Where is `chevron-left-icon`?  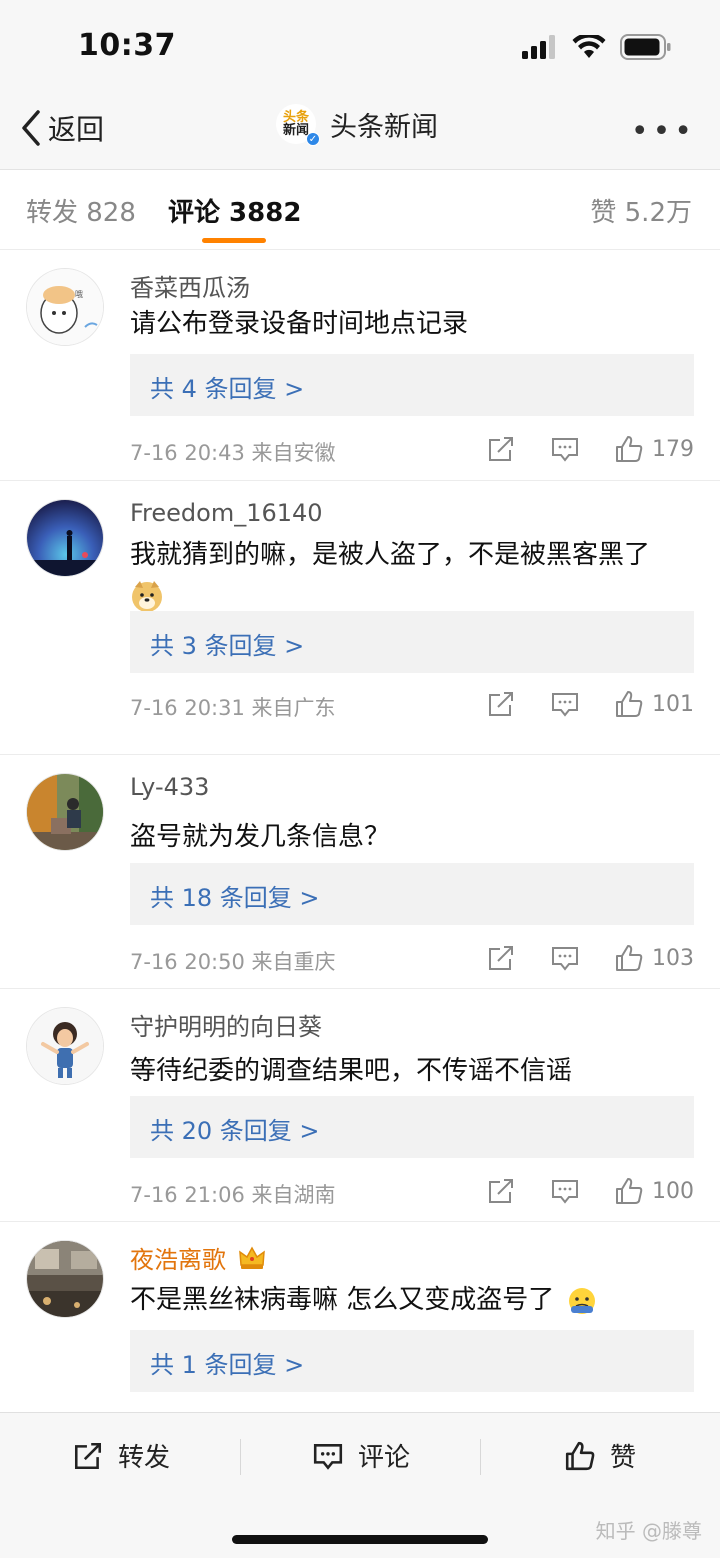
chevron-left-icon is located at coordinates (31, 128).